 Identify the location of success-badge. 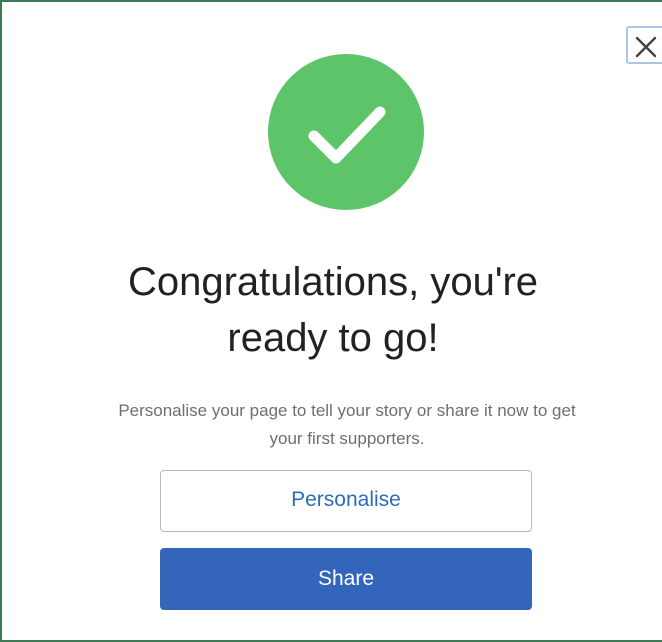
(346, 132).